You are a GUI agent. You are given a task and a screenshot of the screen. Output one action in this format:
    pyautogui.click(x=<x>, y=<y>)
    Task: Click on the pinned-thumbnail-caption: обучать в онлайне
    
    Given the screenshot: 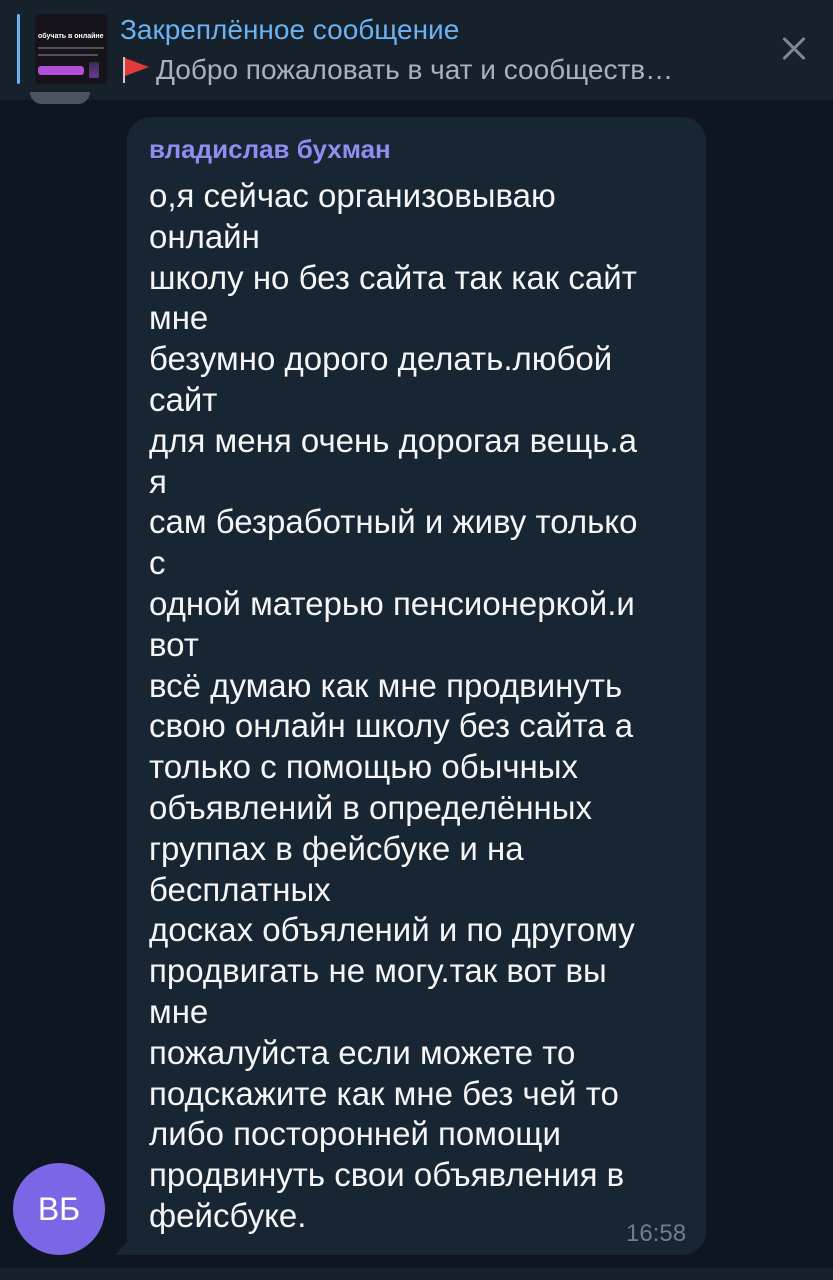 What is the action you would take?
    pyautogui.click(x=71, y=36)
    